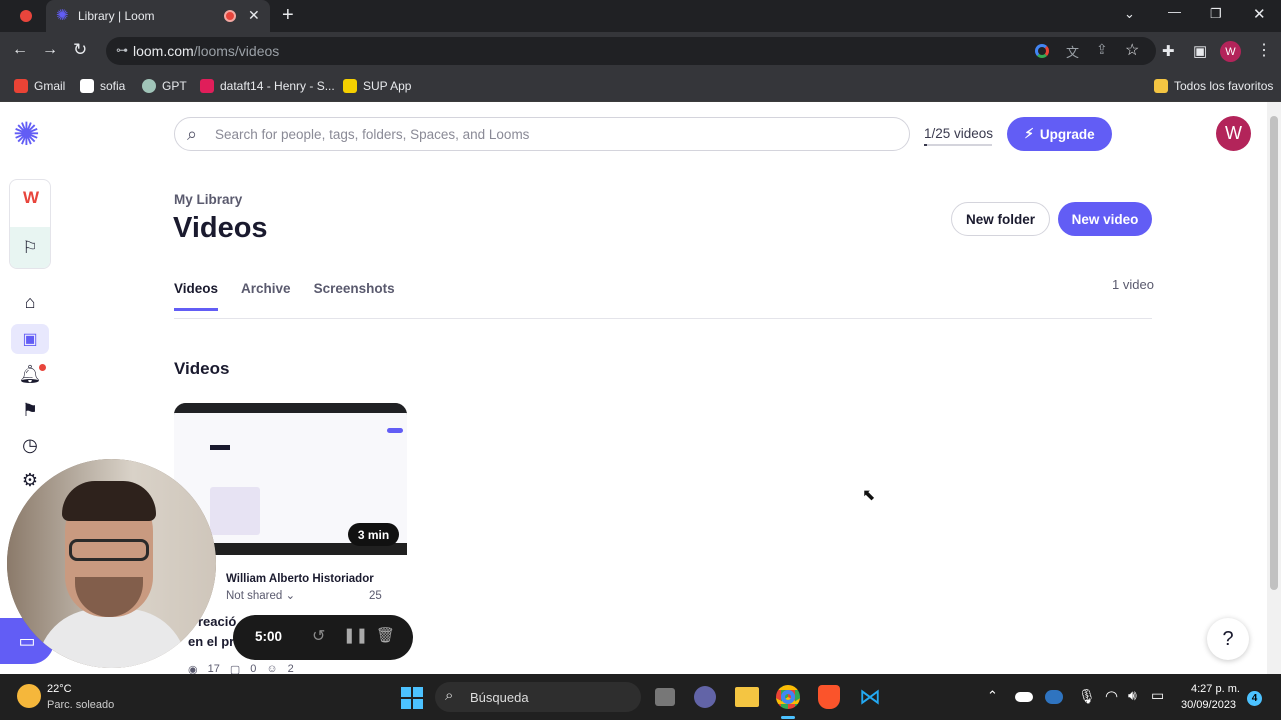 The height and width of the screenshot is (720, 1281). Describe the element at coordinates (50, 50) in the screenshot. I see `forward-icon: →` at that location.